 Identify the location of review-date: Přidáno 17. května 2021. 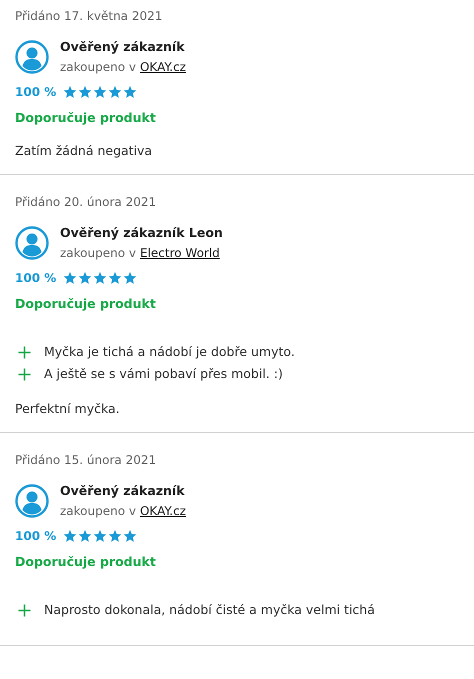
(89, 16).